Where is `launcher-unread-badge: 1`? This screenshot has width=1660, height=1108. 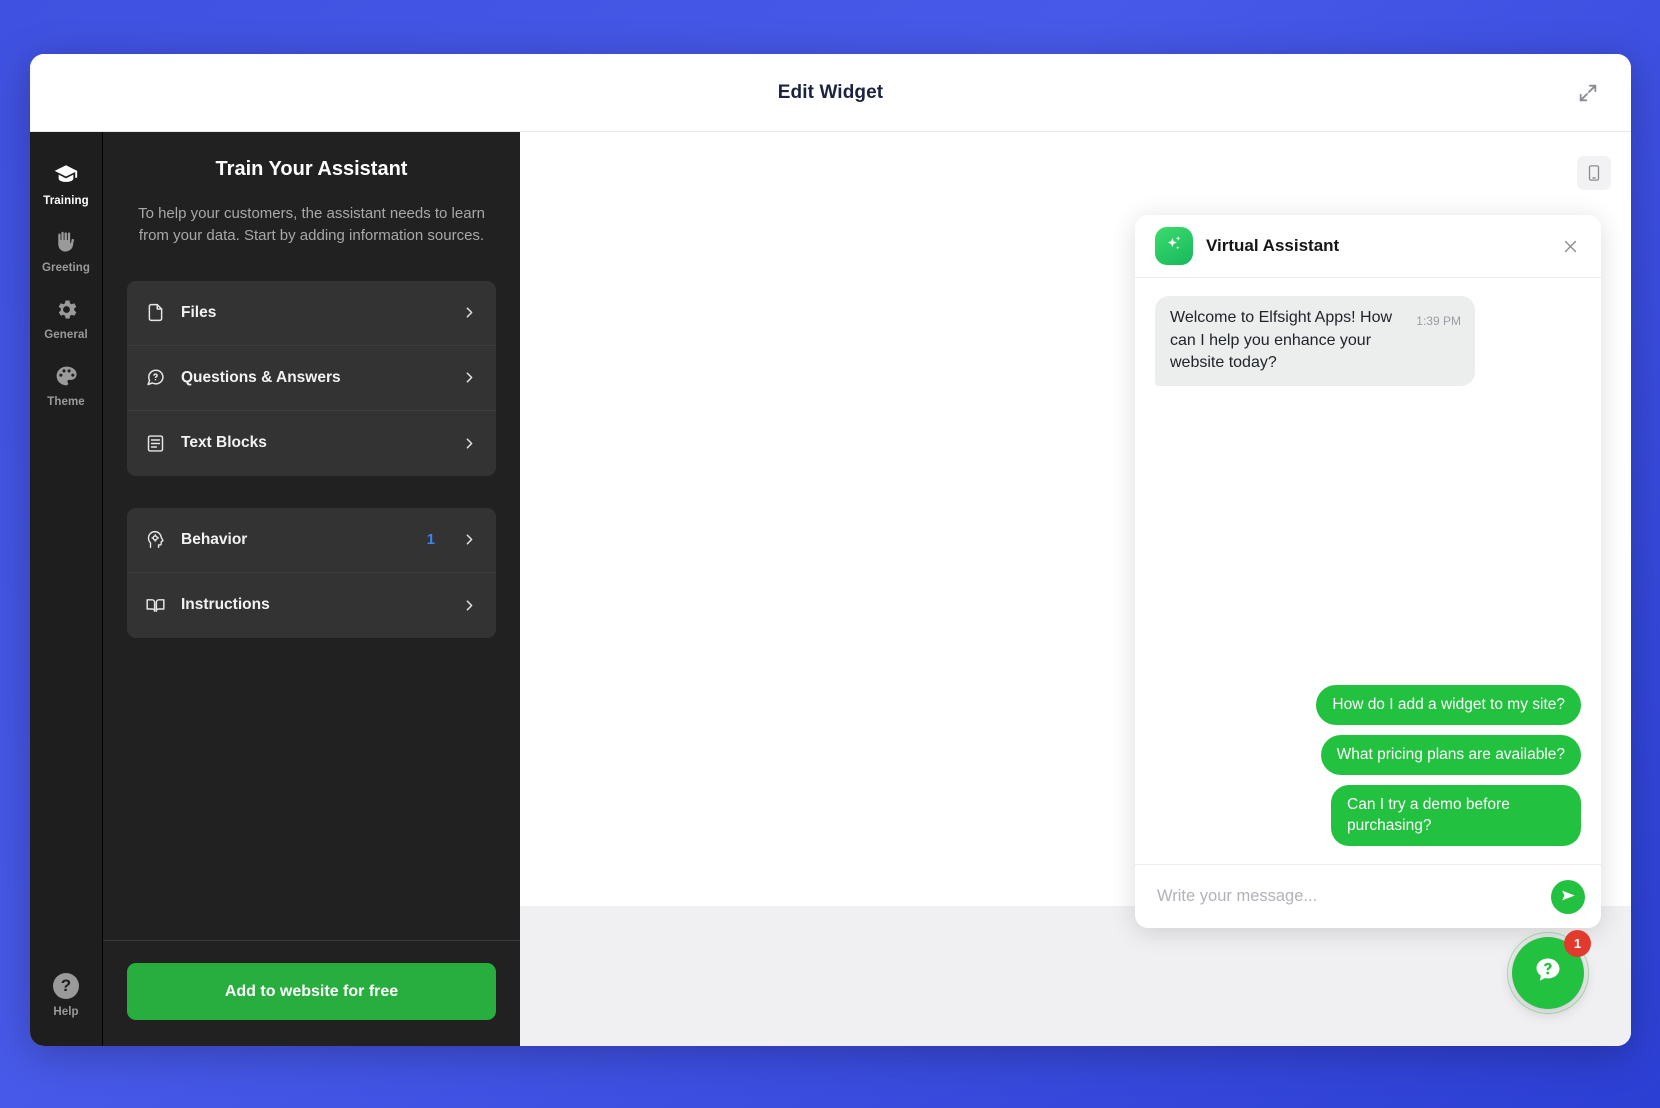 launcher-unread-badge: 1 is located at coordinates (1577, 943).